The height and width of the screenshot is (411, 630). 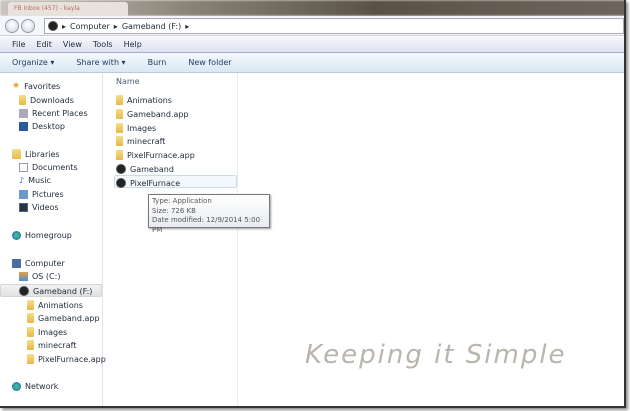 What do you see at coordinates (39, 276) in the screenshot?
I see `nav-os-c: OS (C:)` at bounding box center [39, 276].